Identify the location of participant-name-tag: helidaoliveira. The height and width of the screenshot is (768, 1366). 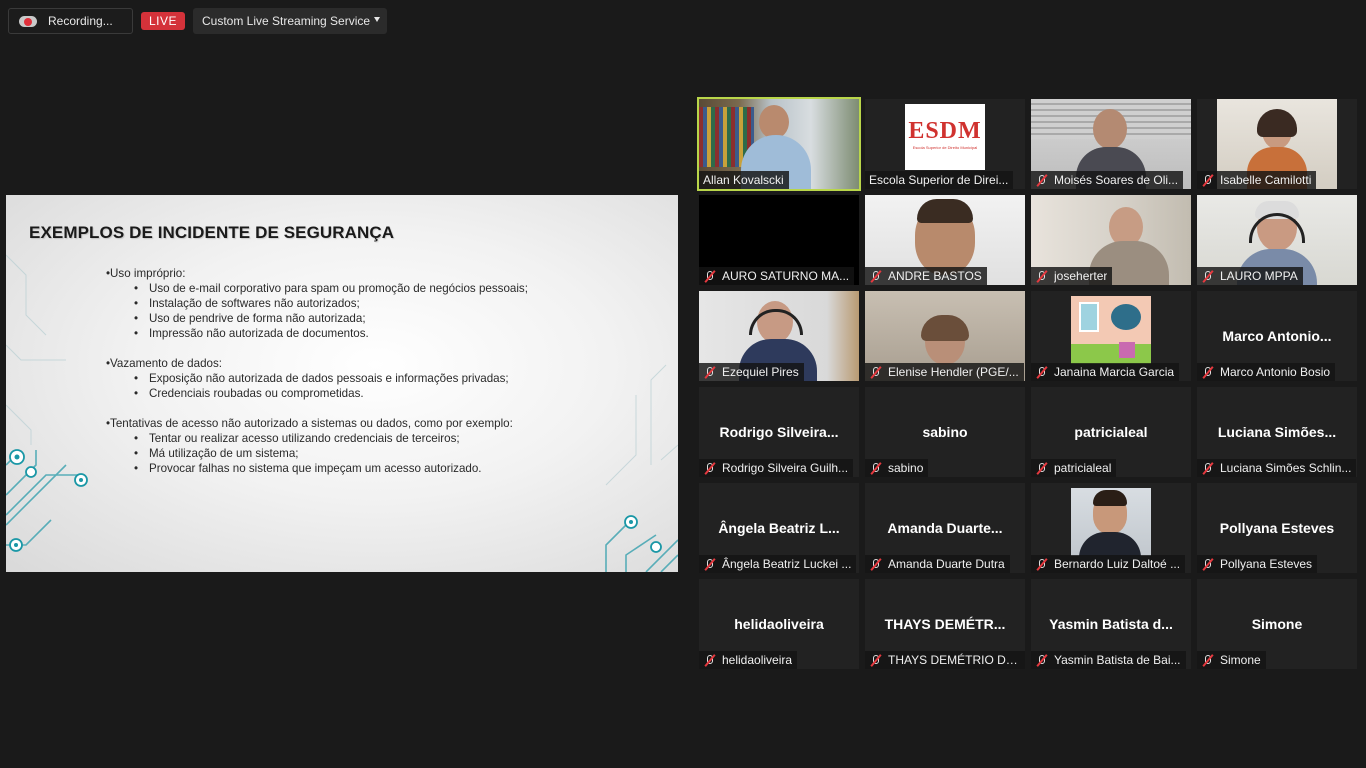
(748, 660).